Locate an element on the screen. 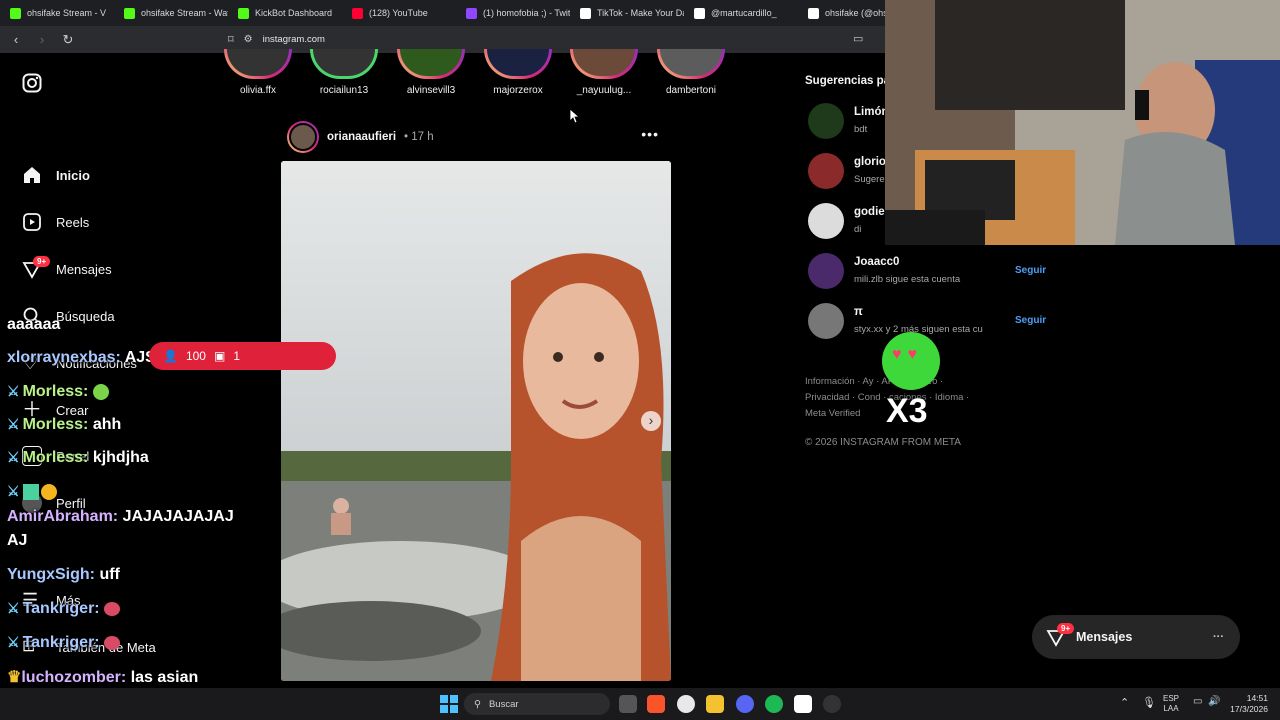 Image resolution: width=1280 pixels, height=720 pixels. sidebar-item-inicio: Inicio is located at coordinates (56, 175).